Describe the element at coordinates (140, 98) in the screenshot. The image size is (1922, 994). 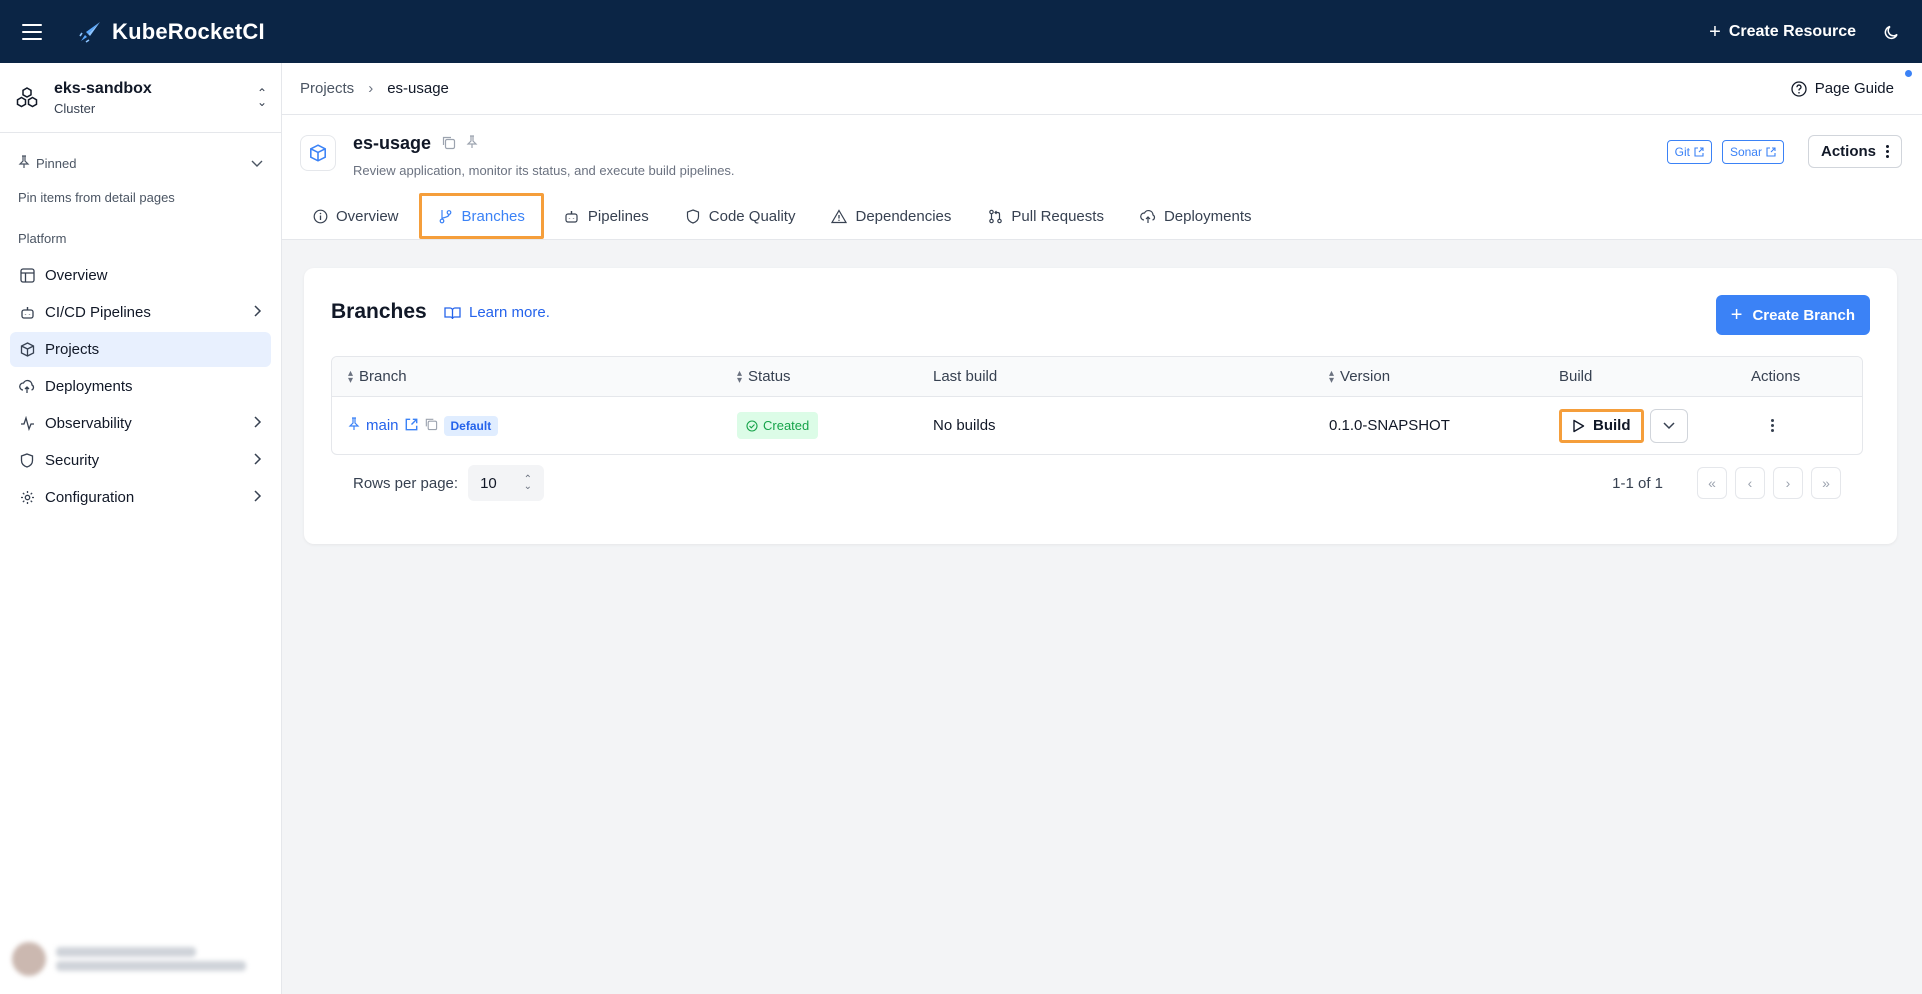
I see `cluster-switcher: eks-sandbox Cluster ⌃ ⌄` at that location.